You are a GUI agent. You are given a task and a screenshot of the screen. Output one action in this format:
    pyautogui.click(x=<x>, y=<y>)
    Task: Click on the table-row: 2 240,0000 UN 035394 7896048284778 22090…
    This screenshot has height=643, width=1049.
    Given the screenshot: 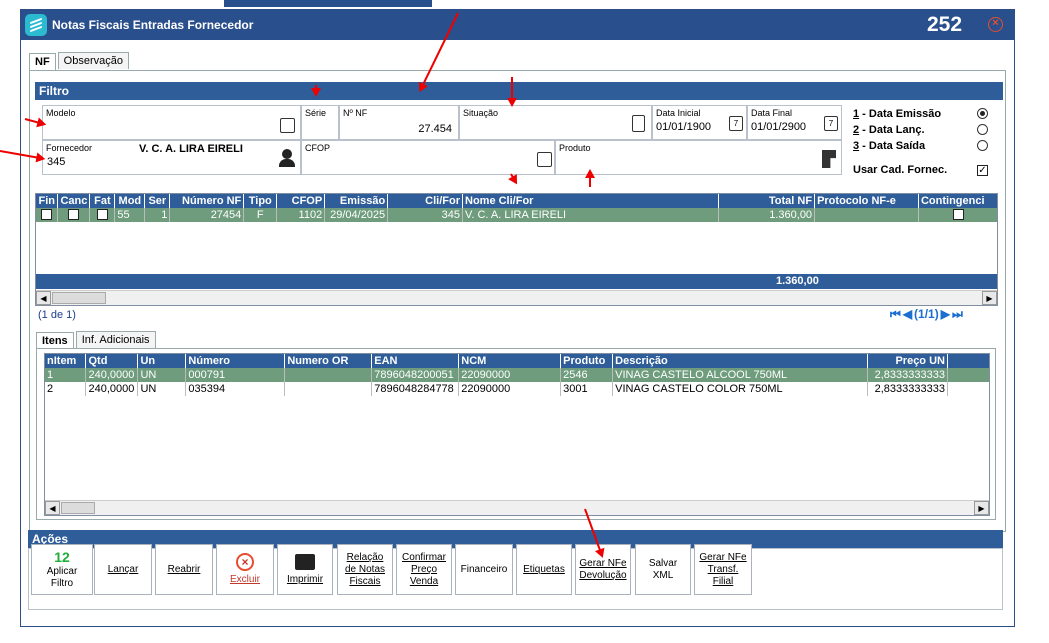 What is the action you would take?
    pyautogui.click(x=517, y=389)
    